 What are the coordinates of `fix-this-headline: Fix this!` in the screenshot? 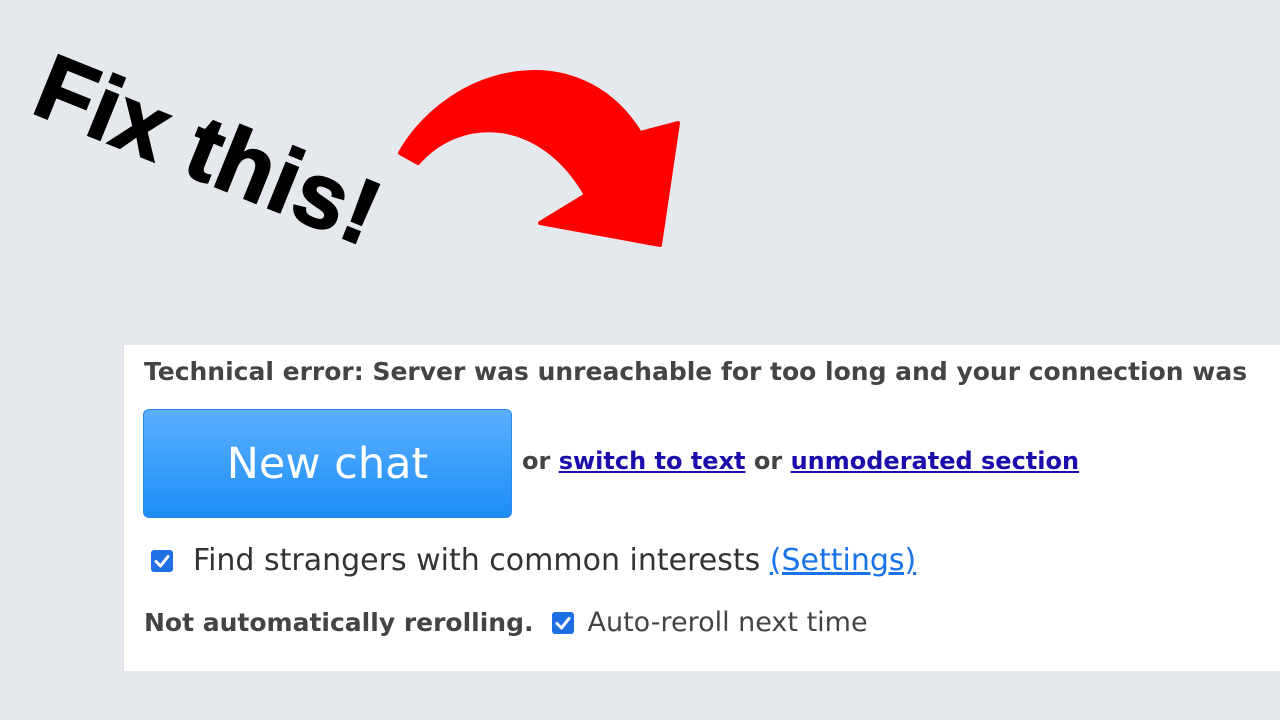 It's located at (209, 150).